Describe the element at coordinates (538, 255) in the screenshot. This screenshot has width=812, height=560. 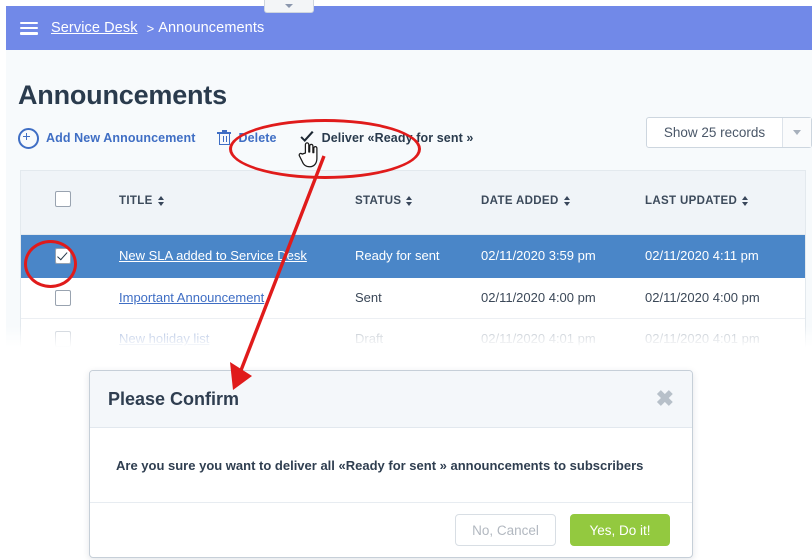
I see `date-added-value: 02/11/2020 3:59 pm` at that location.